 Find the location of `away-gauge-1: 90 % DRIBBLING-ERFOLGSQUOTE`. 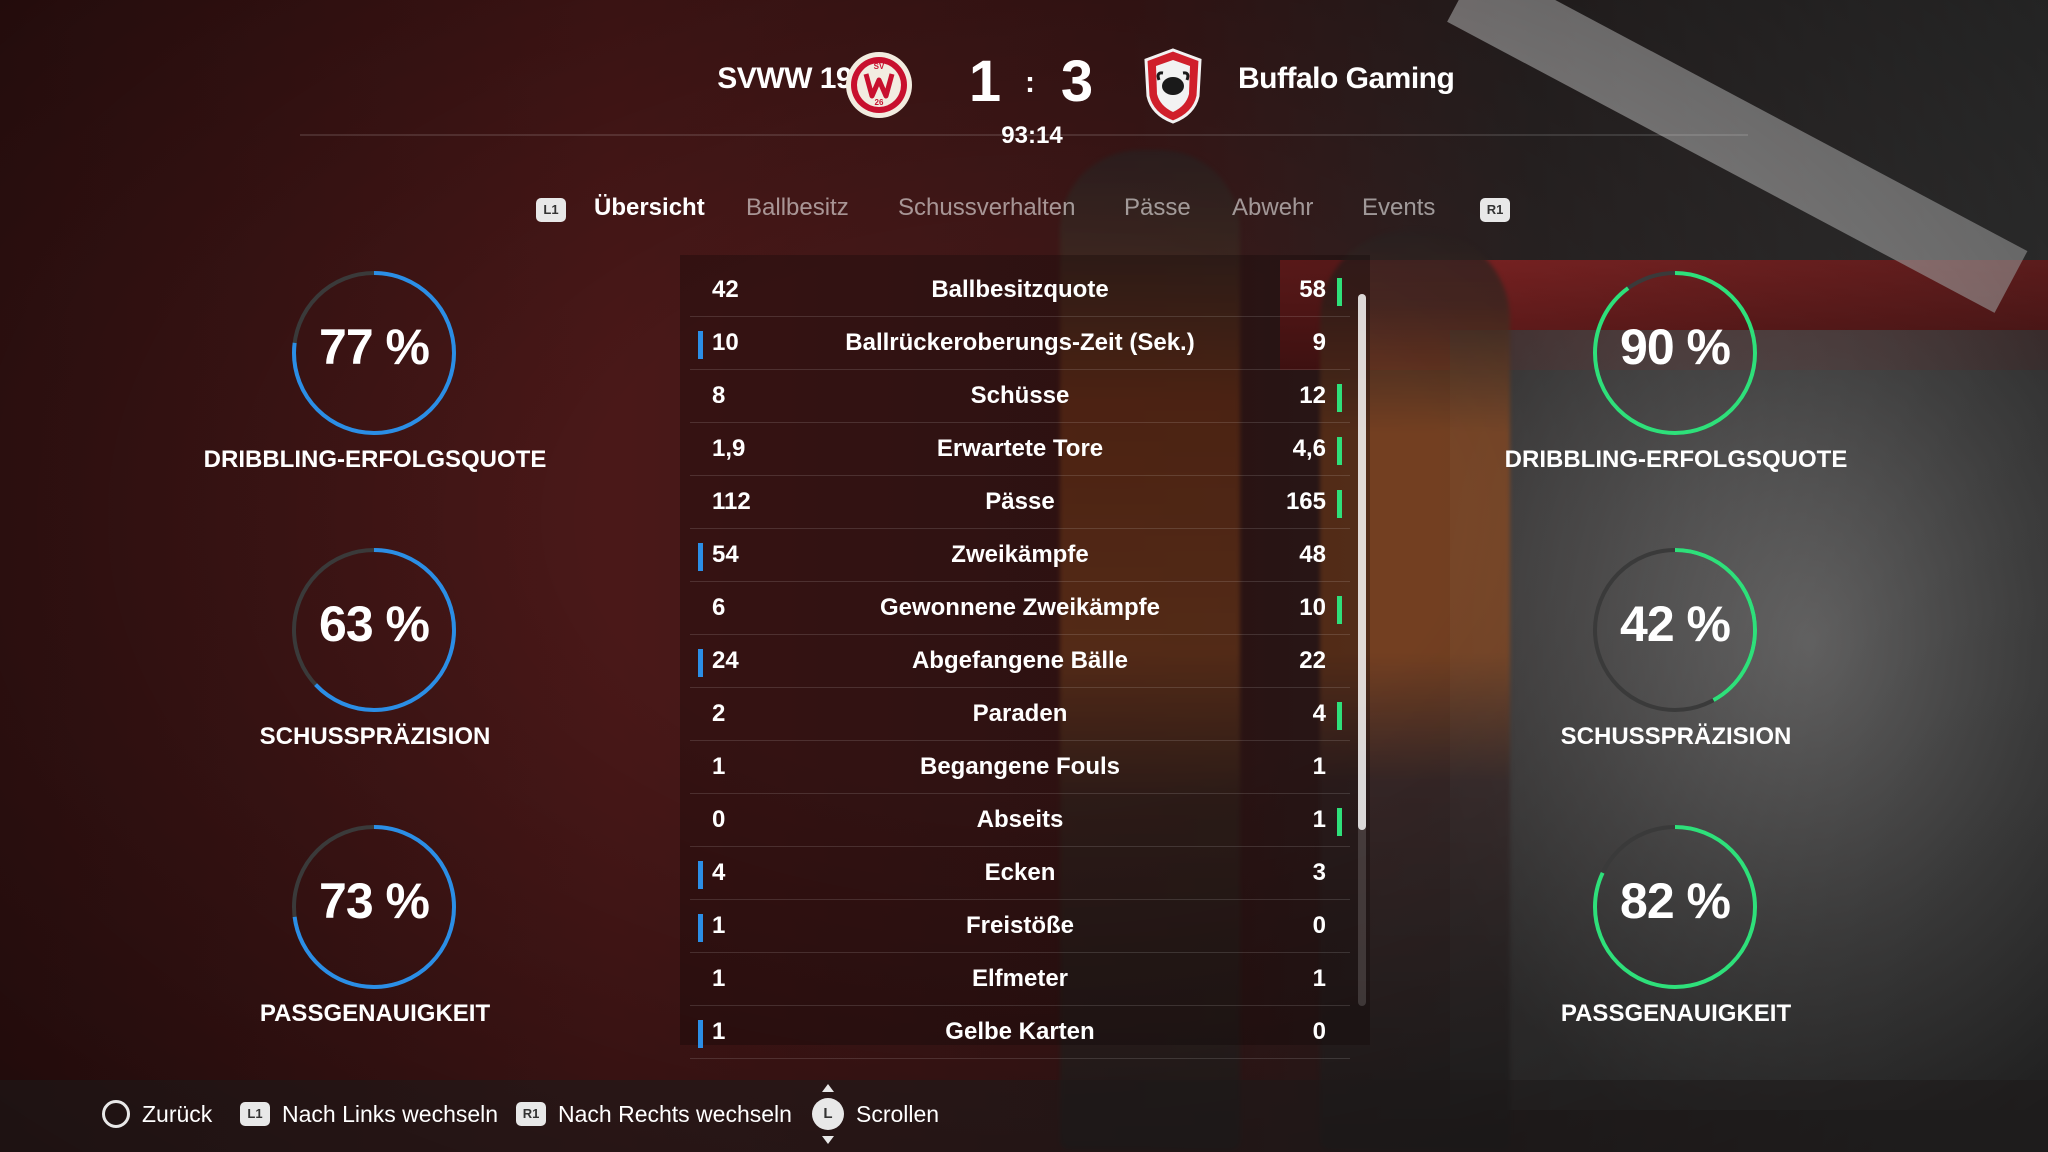

away-gauge-1: 90 % DRIBBLING-ERFOLGSQUOTE is located at coordinates (1676, 388).